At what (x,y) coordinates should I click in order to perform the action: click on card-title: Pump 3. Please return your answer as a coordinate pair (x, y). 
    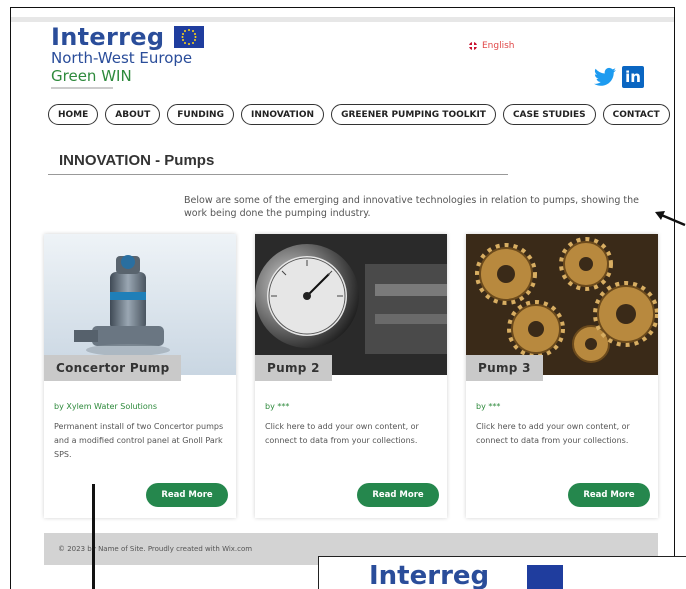
    Looking at the image, I should click on (504, 368).